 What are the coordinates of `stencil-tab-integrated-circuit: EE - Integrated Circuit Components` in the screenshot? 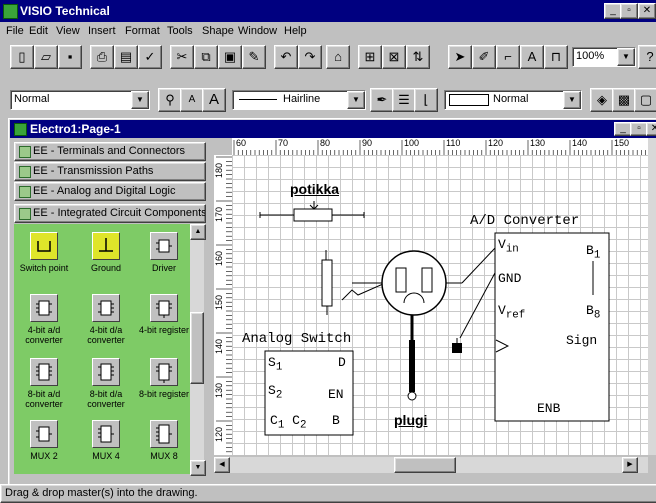 It's located at (110, 213).